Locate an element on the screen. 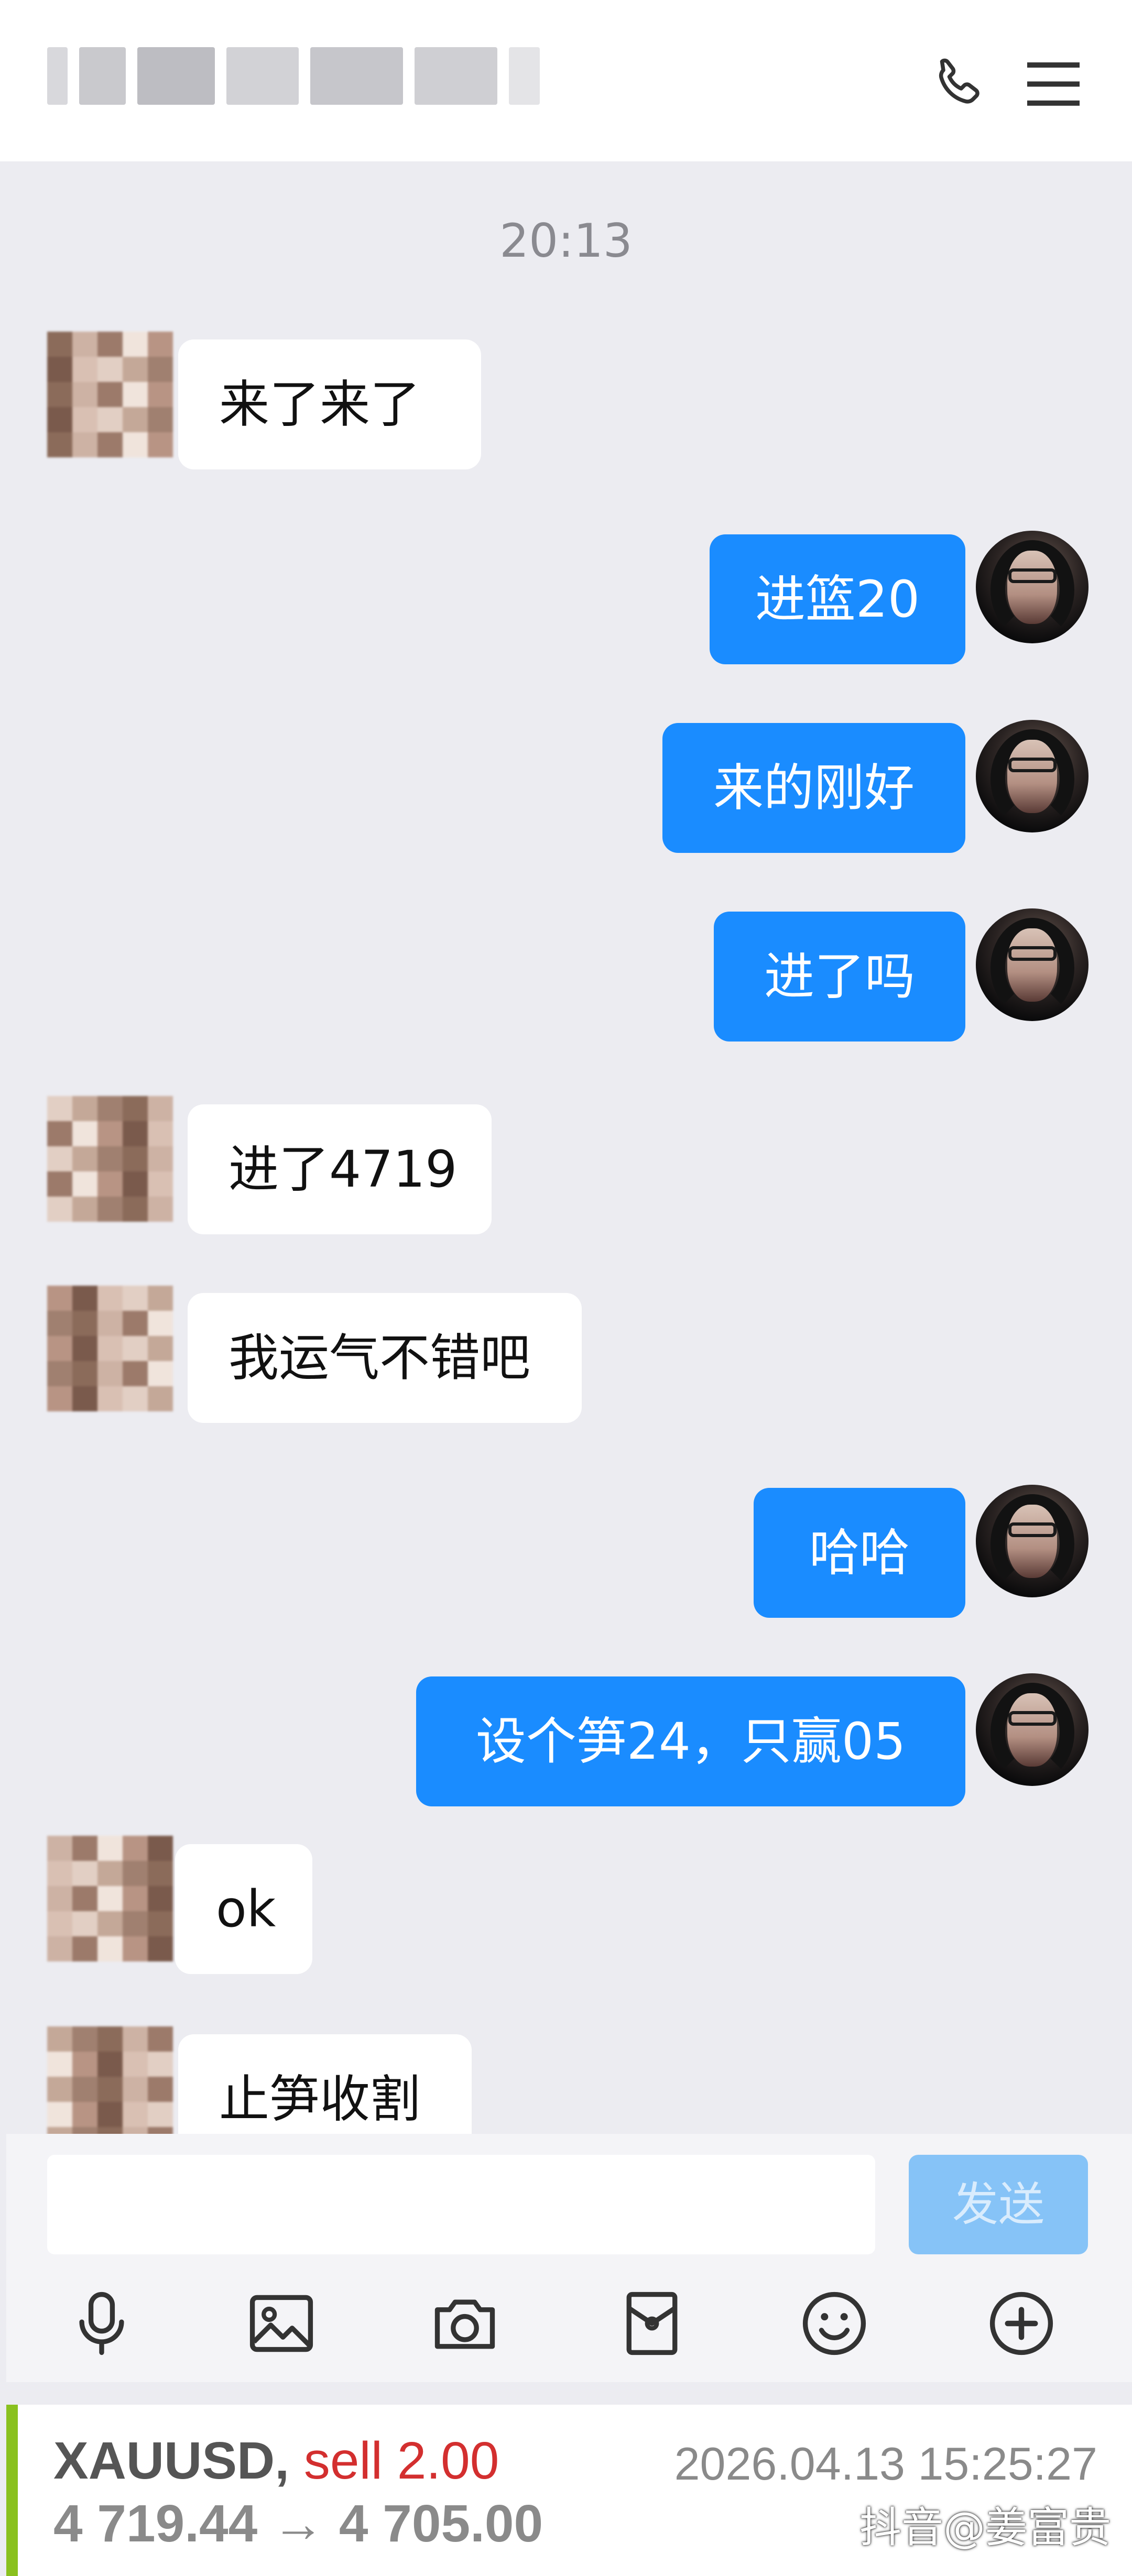  microphone-icon is located at coordinates (101, 2323).